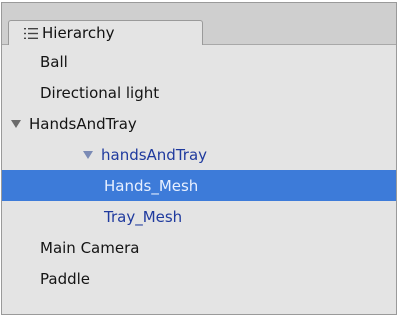  What do you see at coordinates (90, 247) in the screenshot?
I see `item-label: Main Camera` at bounding box center [90, 247].